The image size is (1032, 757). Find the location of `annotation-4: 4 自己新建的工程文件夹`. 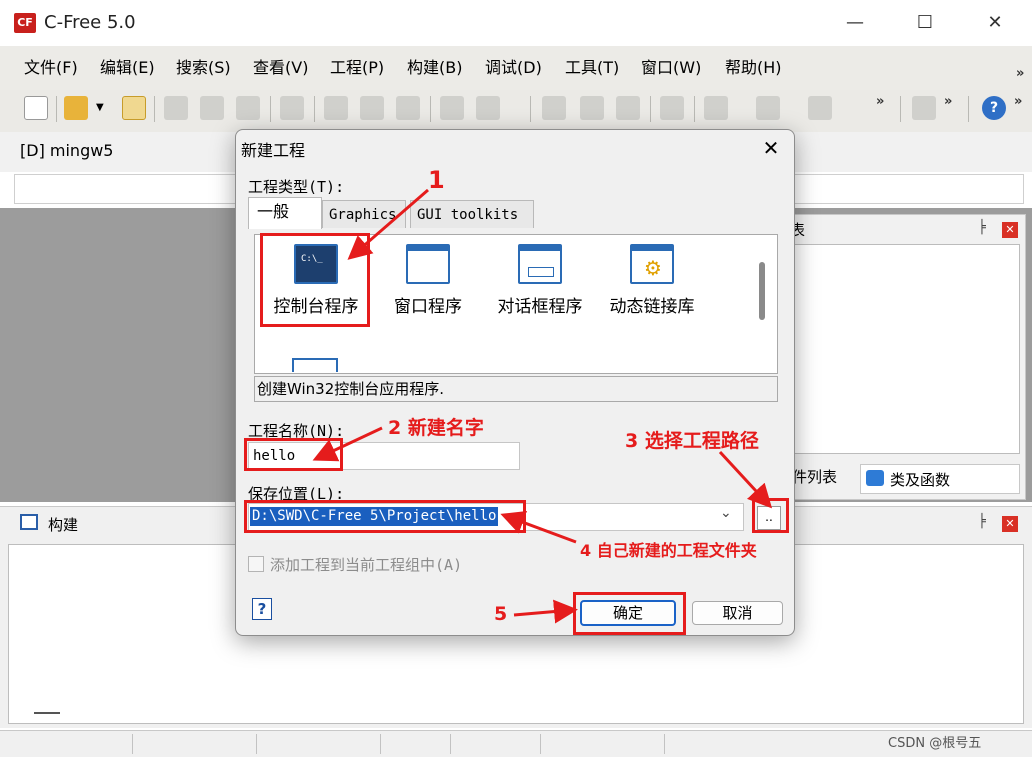

annotation-4: 4 自己新建的工程文件夹 is located at coordinates (668, 550).